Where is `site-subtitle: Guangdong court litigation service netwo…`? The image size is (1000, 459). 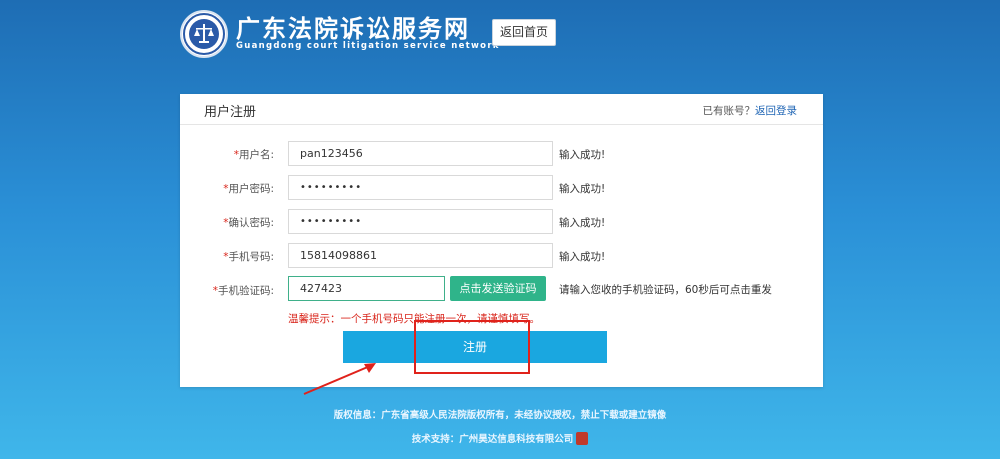 site-subtitle: Guangdong court litigation service netwo… is located at coordinates (368, 46).